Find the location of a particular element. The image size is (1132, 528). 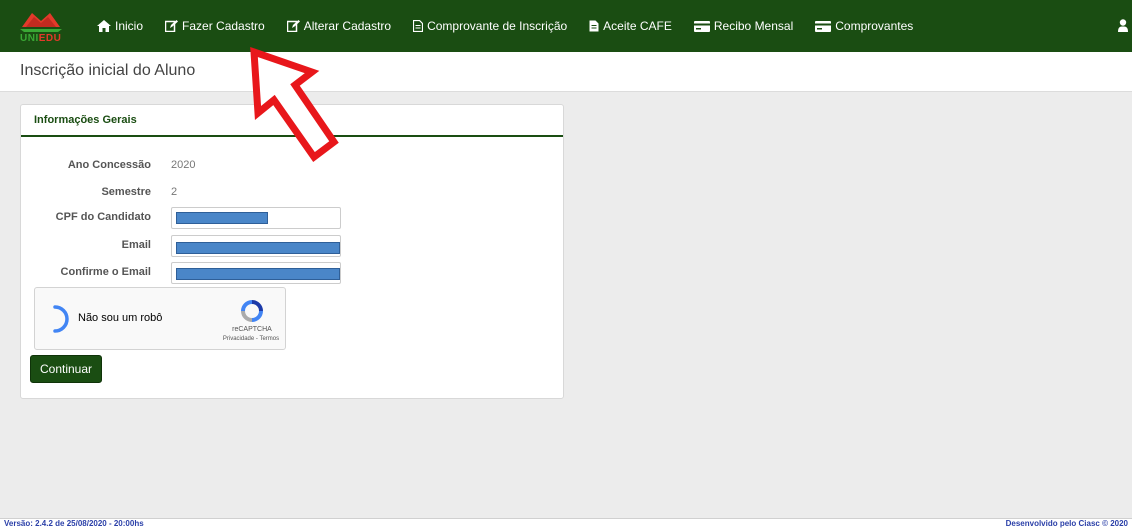

cpf-input is located at coordinates (256, 218).